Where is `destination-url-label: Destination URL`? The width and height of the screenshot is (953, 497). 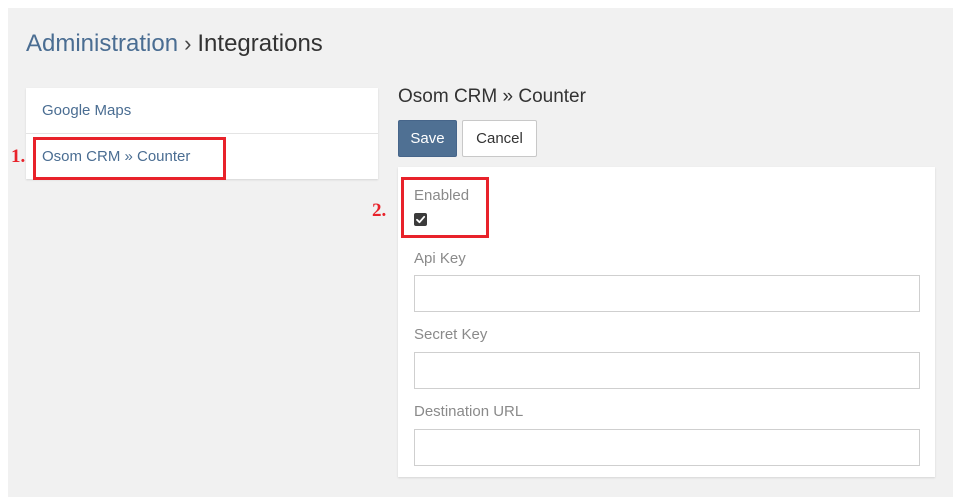 destination-url-label: Destination URL is located at coordinates (469, 411).